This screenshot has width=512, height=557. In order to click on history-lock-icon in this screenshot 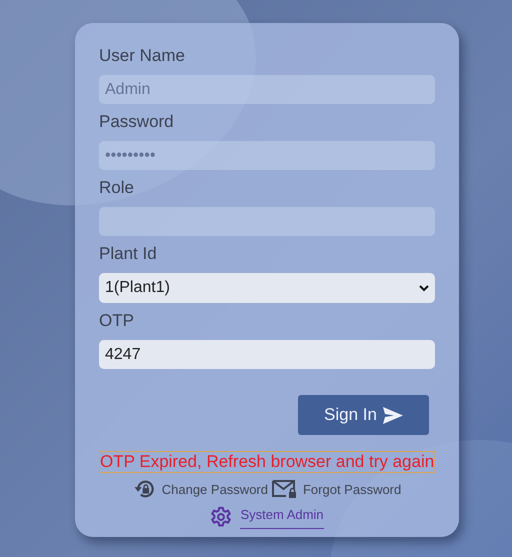, I will do `click(144, 489)`.